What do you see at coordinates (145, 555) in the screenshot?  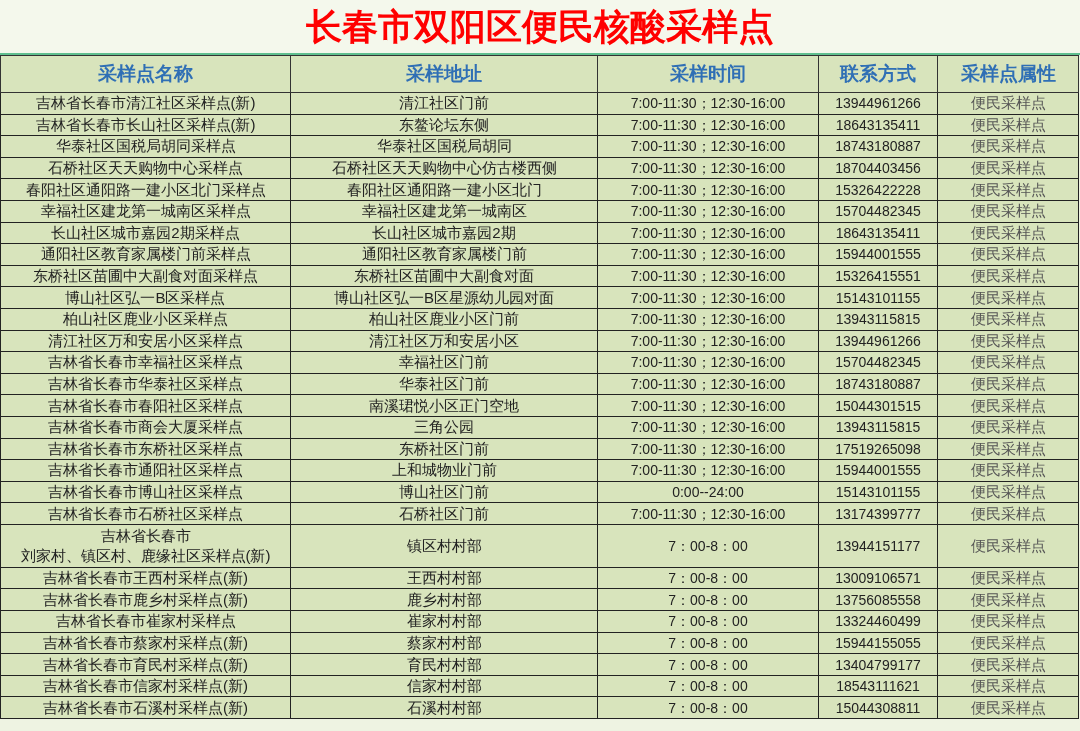 I see `cell-text-line: 刘家村、镇区村、鹿缘社区采样点(新)` at bounding box center [145, 555].